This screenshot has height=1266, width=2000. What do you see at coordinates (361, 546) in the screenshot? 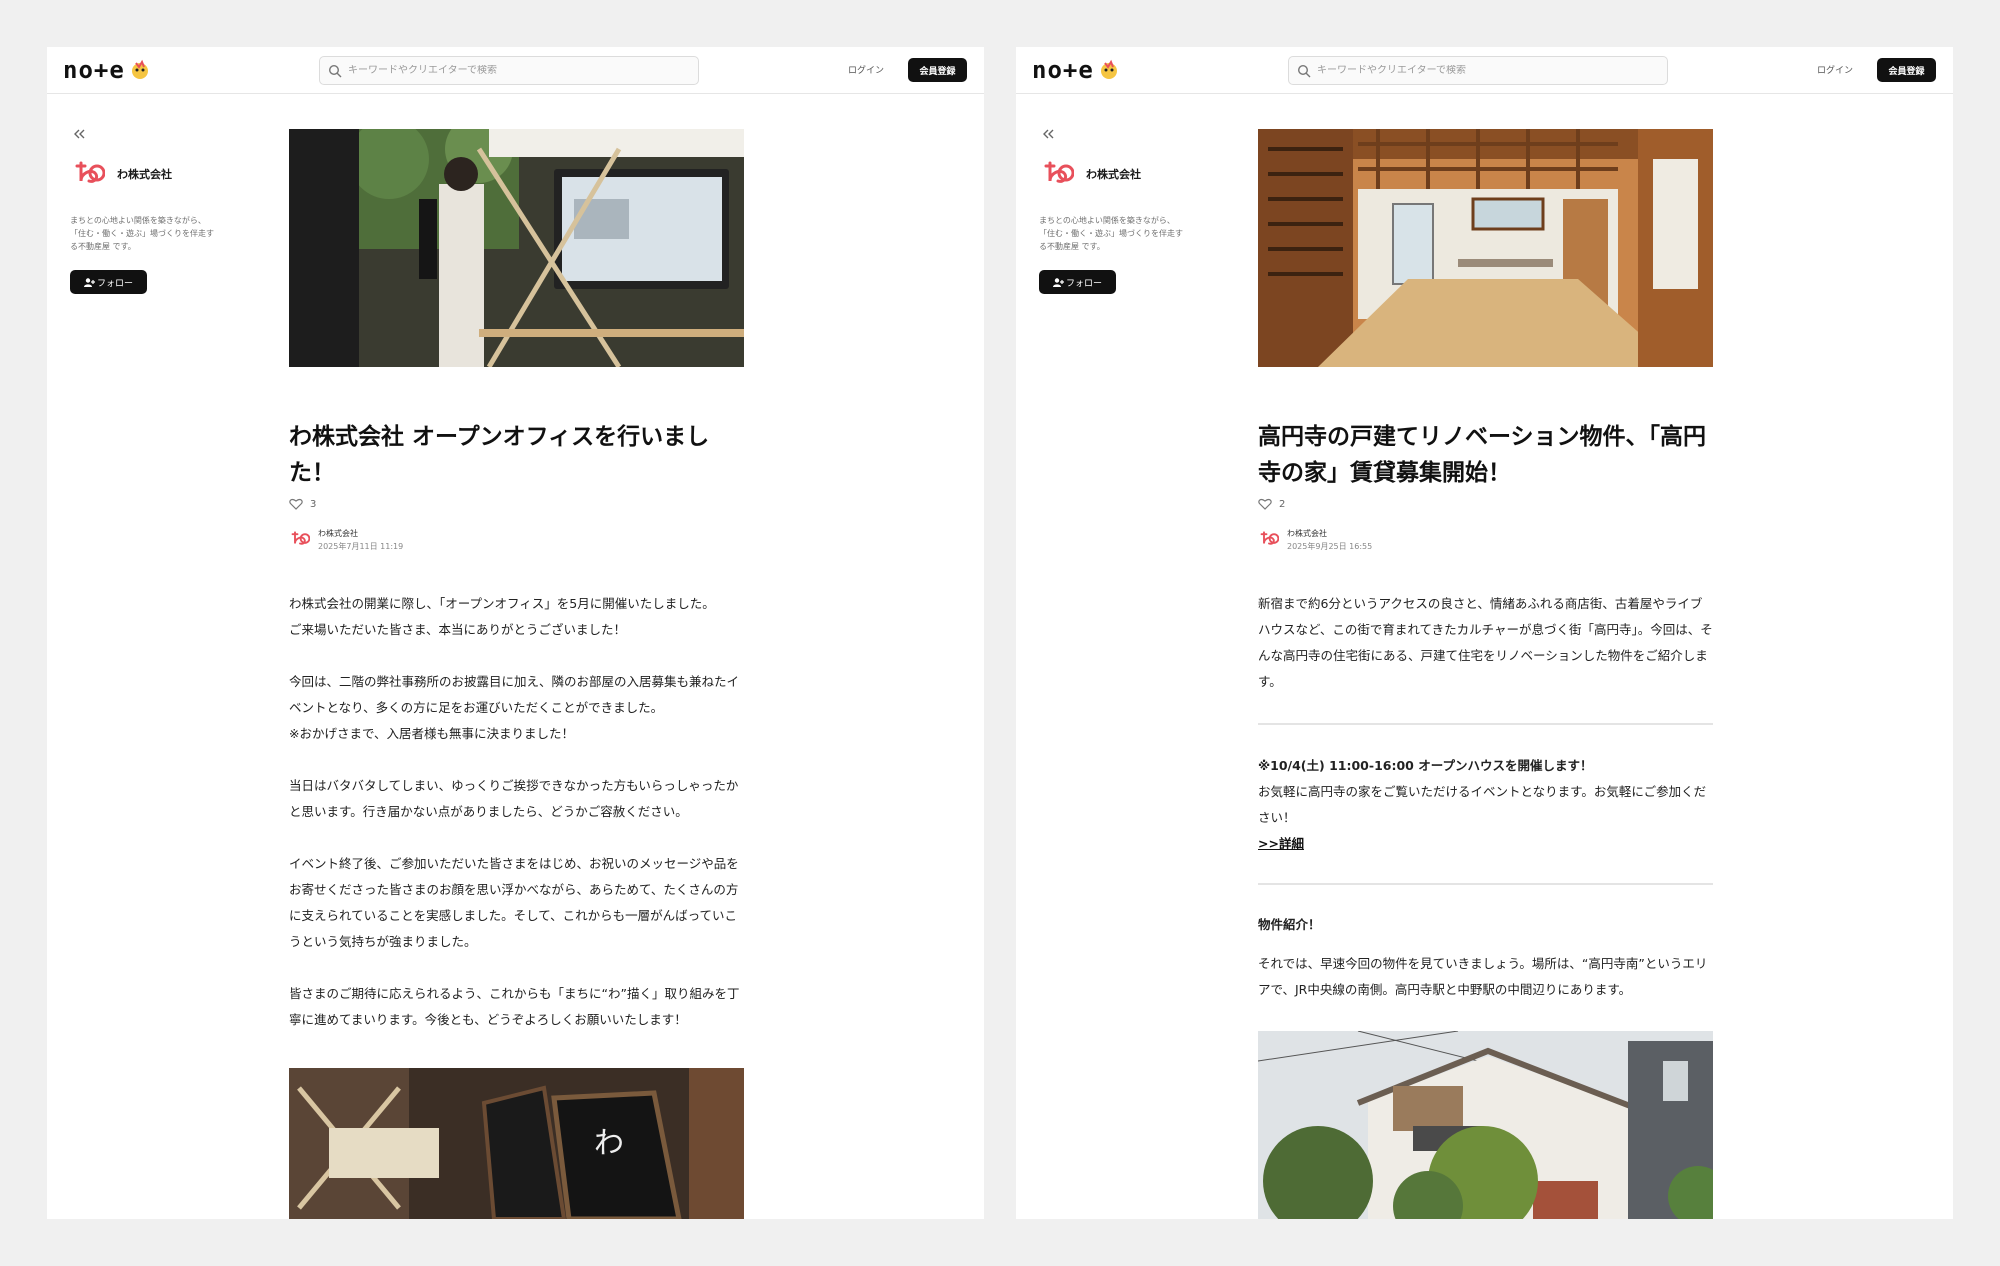
I see `publish-date: 2025年7月11日 11:19` at bounding box center [361, 546].